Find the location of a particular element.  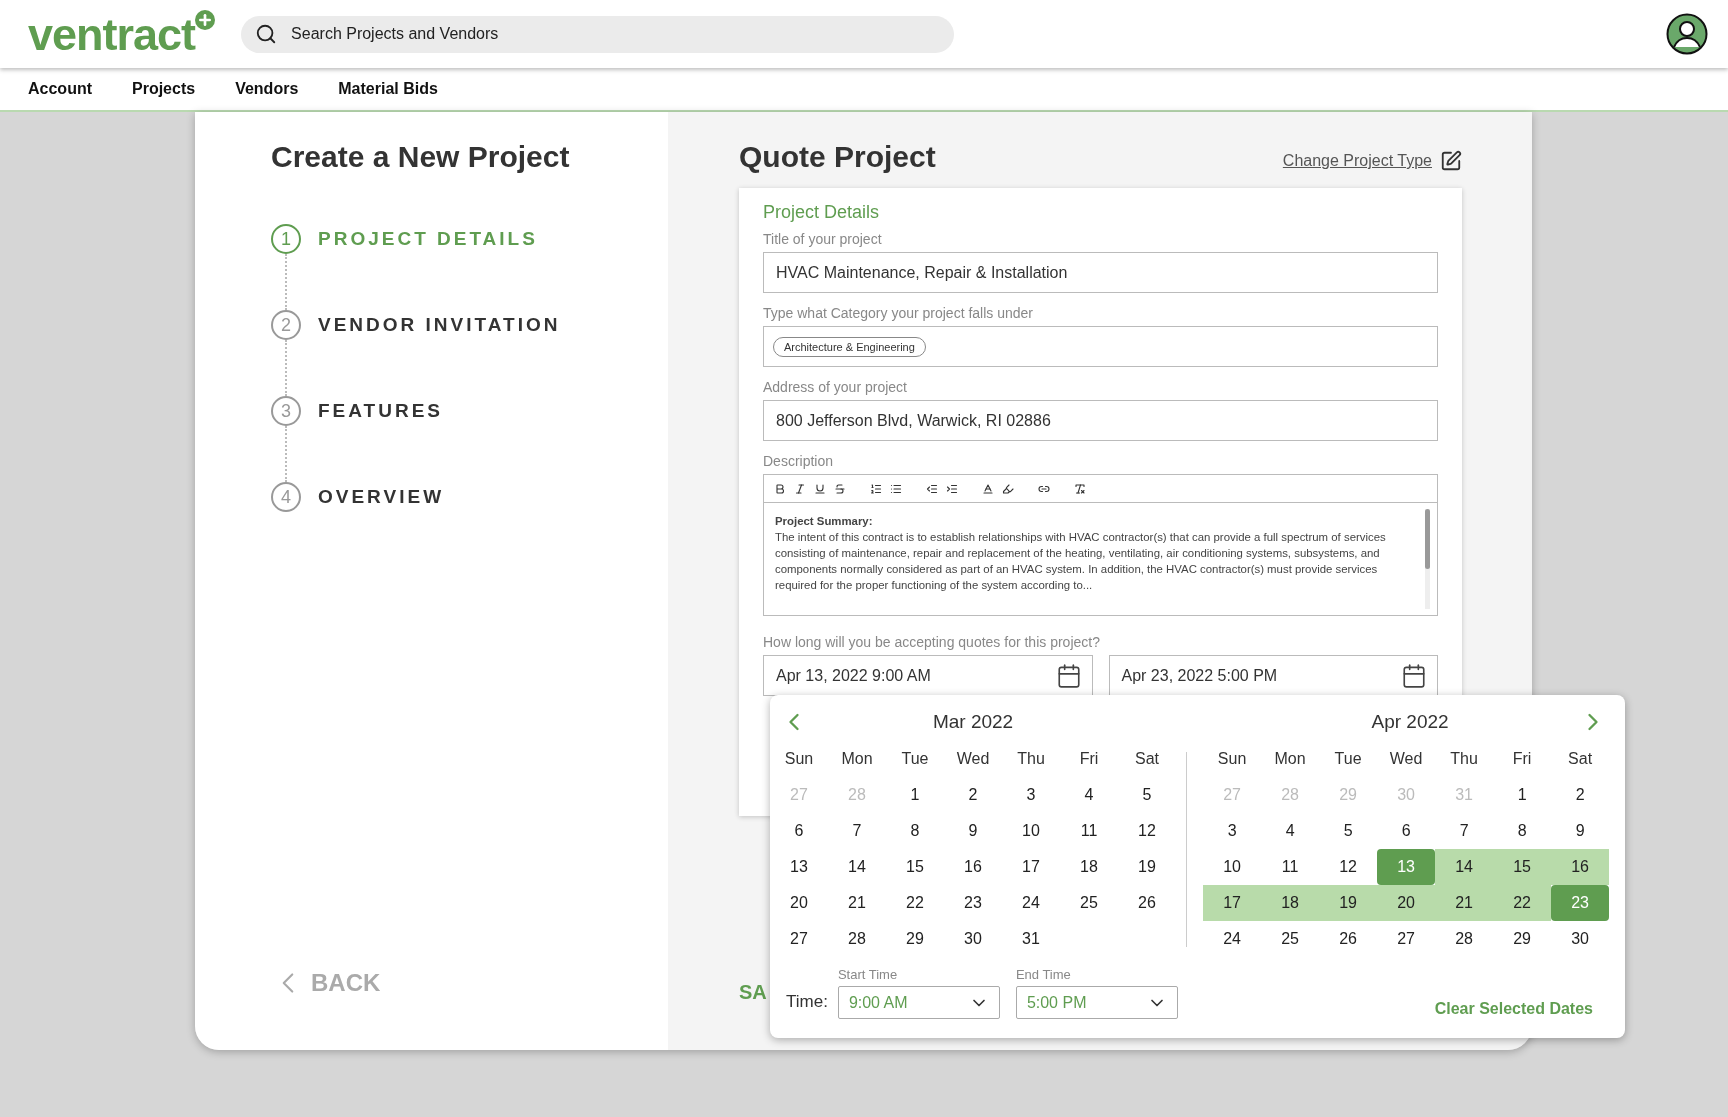

numbered-list-icon is located at coordinates (876, 488).